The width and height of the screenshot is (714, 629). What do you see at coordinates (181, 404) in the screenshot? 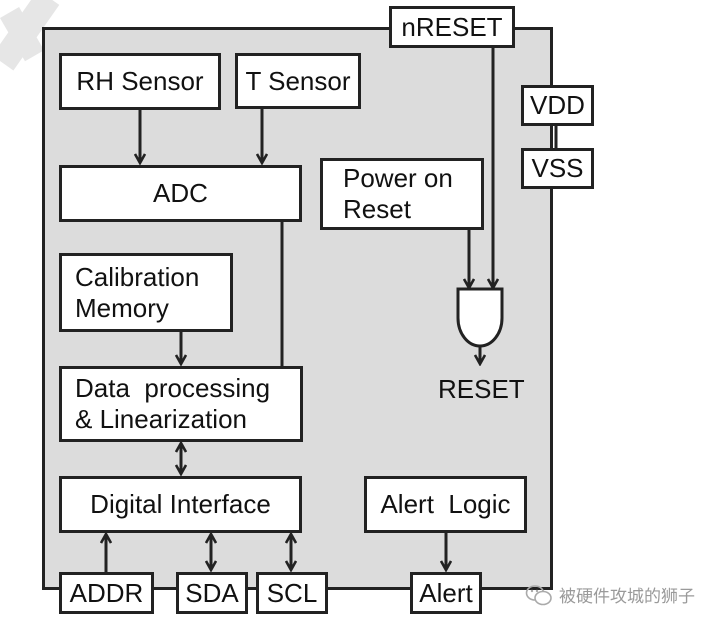
I see `data-processing-block: Data processing & Linearization` at bounding box center [181, 404].